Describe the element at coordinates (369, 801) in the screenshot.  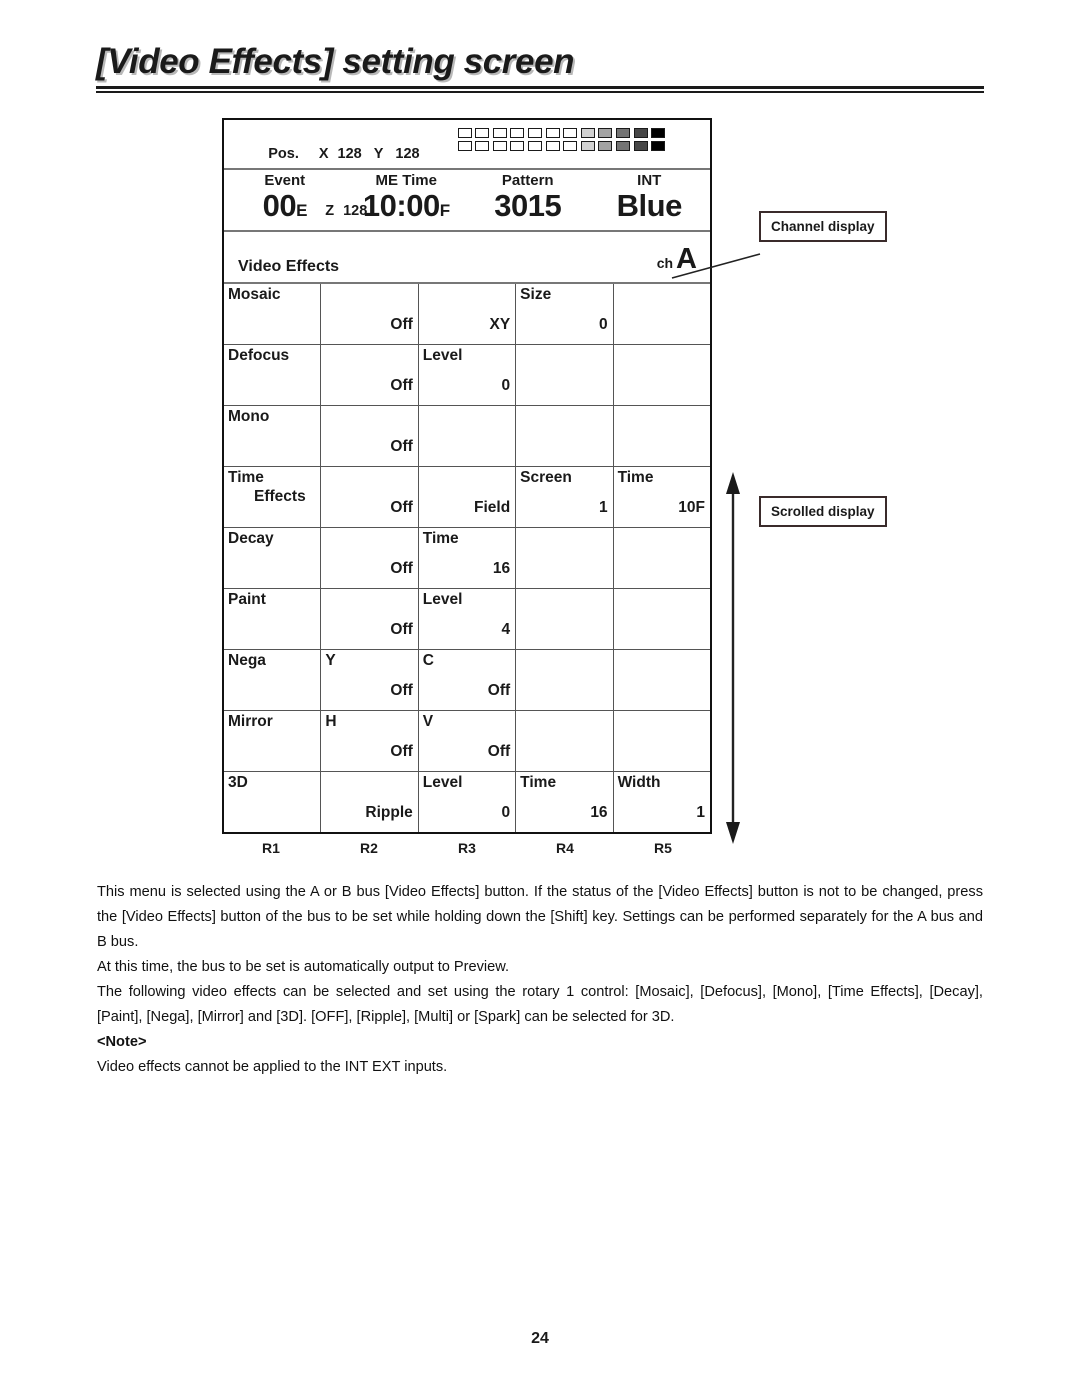
I see `param-cell-3d-r2: Ripple` at that location.